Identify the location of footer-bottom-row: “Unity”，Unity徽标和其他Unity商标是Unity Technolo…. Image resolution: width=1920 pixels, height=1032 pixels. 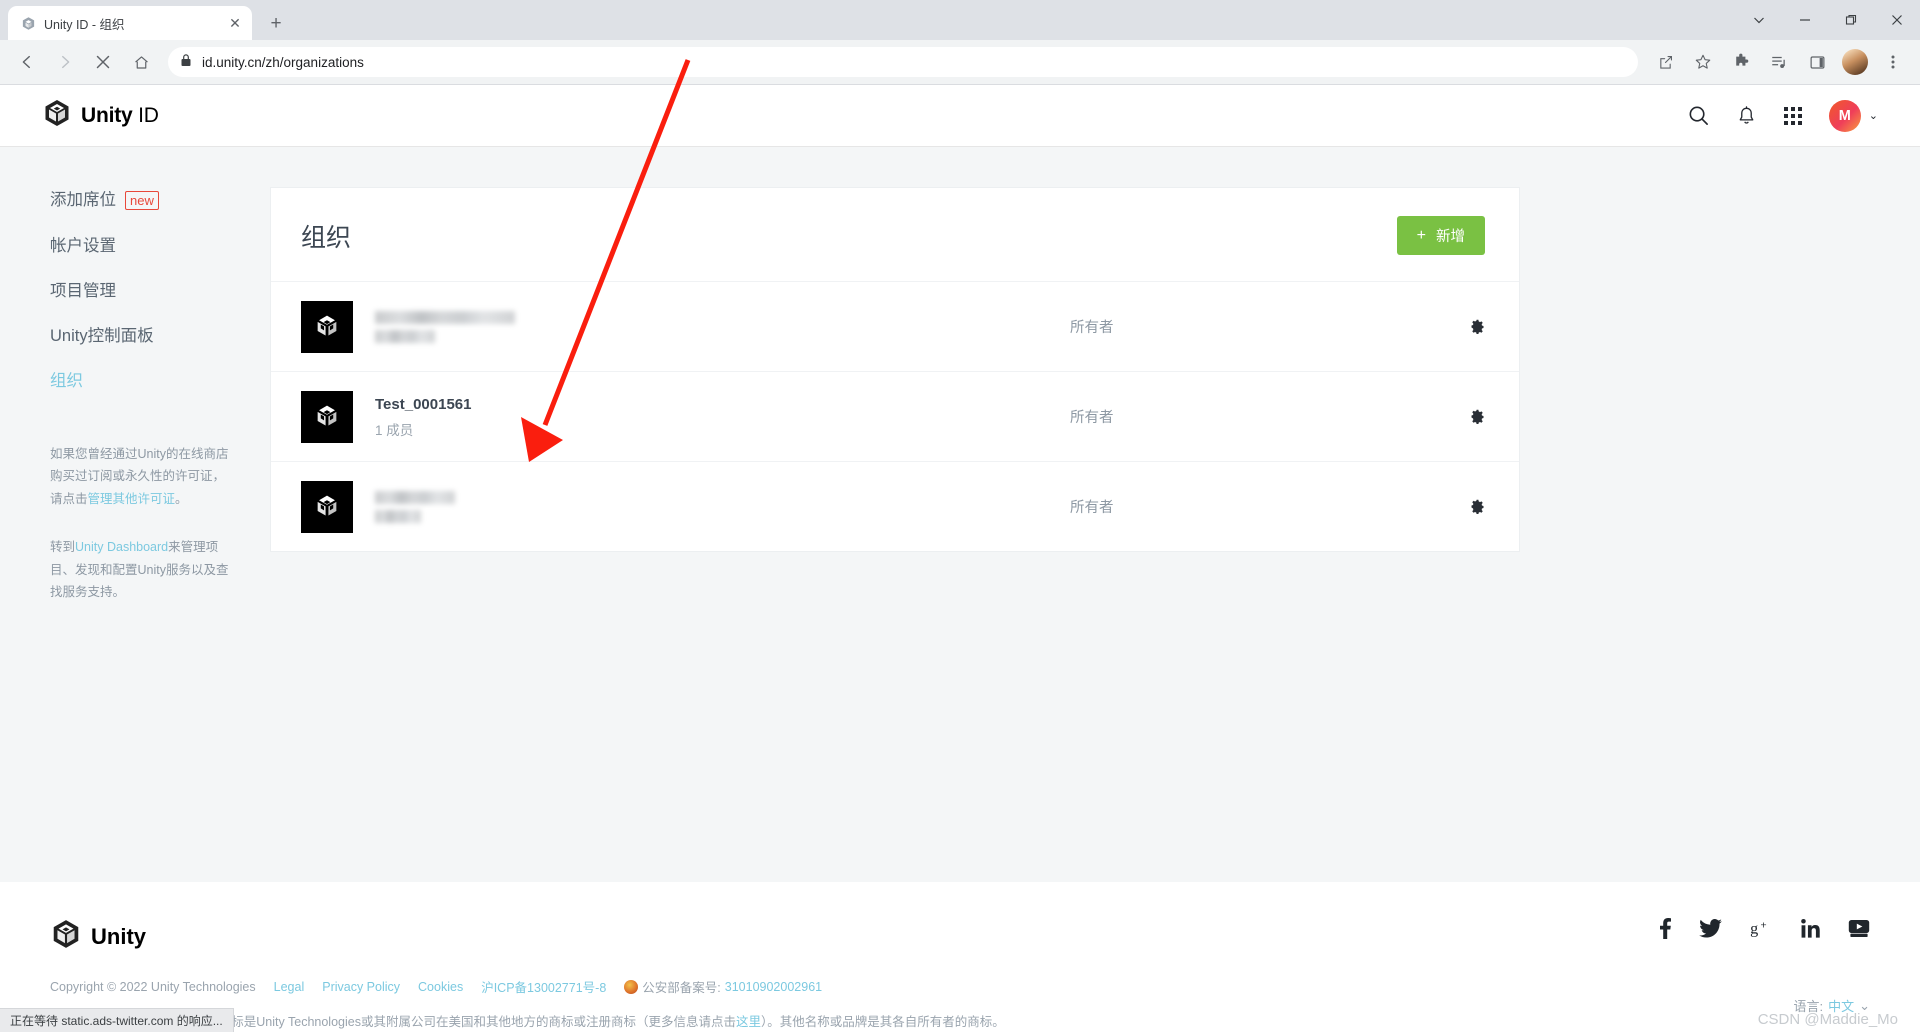
(960, 1014).